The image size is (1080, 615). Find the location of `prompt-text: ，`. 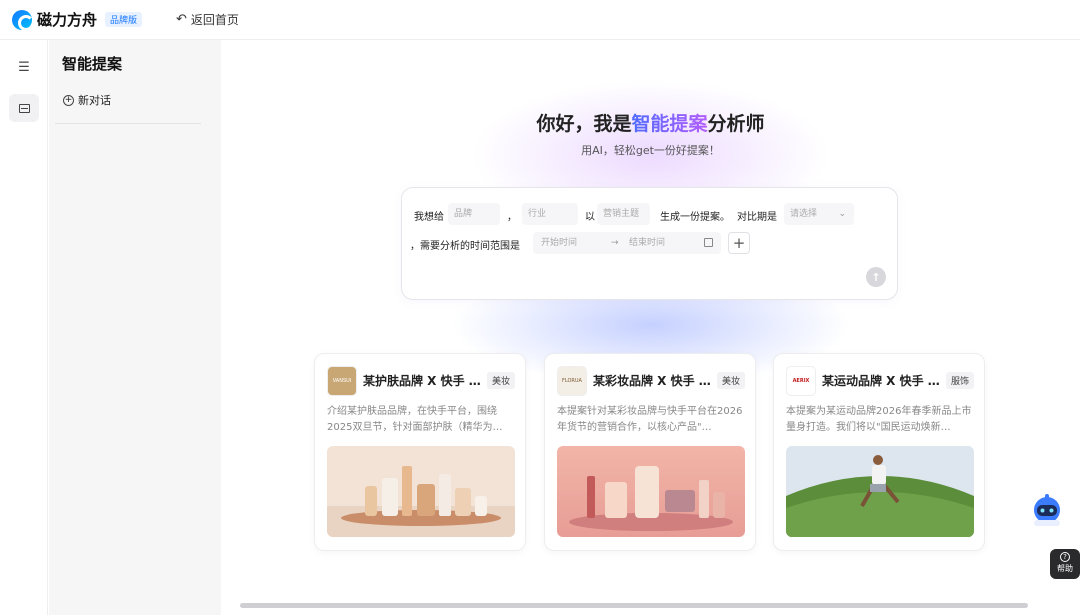

prompt-text: ， is located at coordinates (512, 217).